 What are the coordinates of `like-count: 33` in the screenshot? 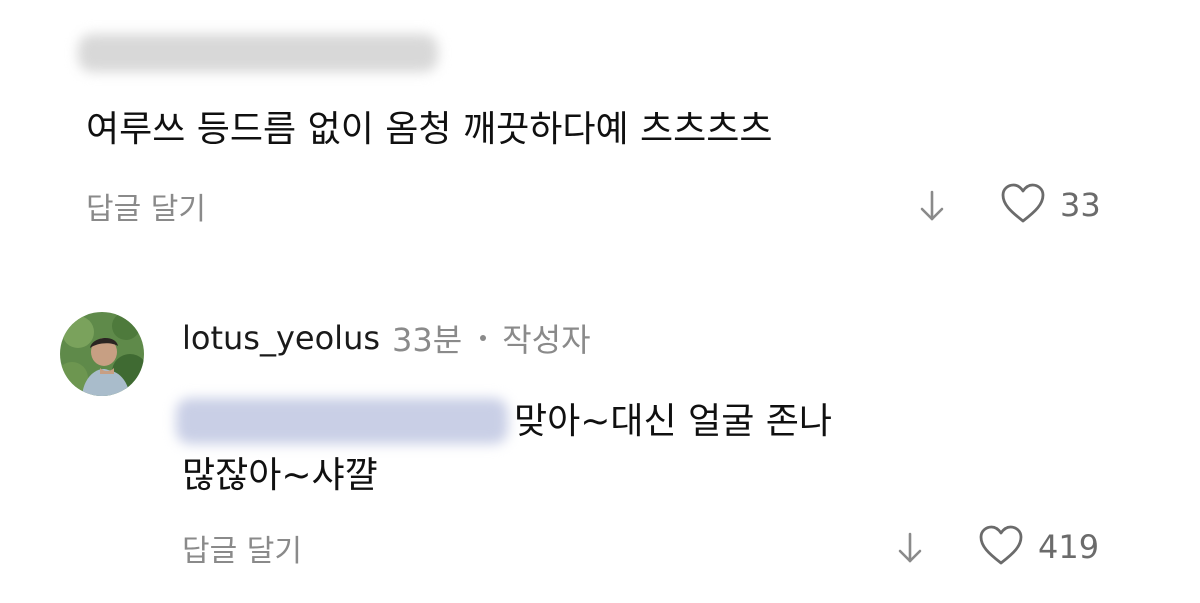 It's located at (1080, 205).